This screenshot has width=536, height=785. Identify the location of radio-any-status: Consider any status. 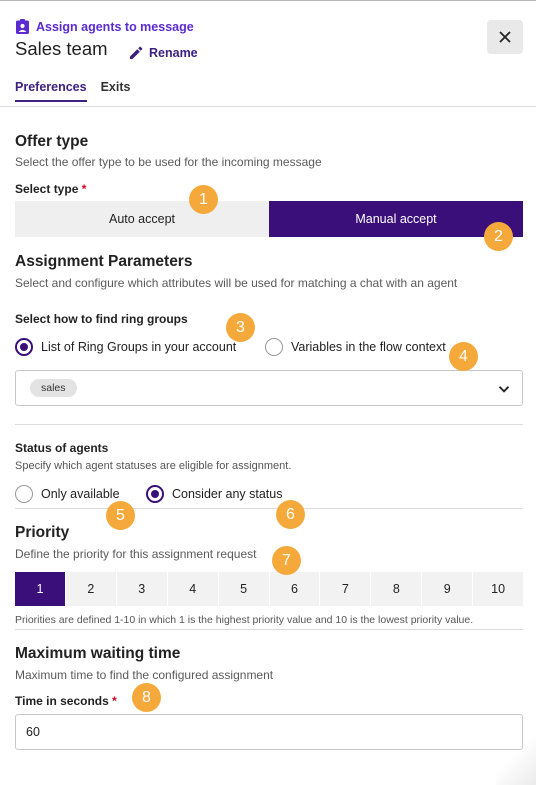
(214, 494).